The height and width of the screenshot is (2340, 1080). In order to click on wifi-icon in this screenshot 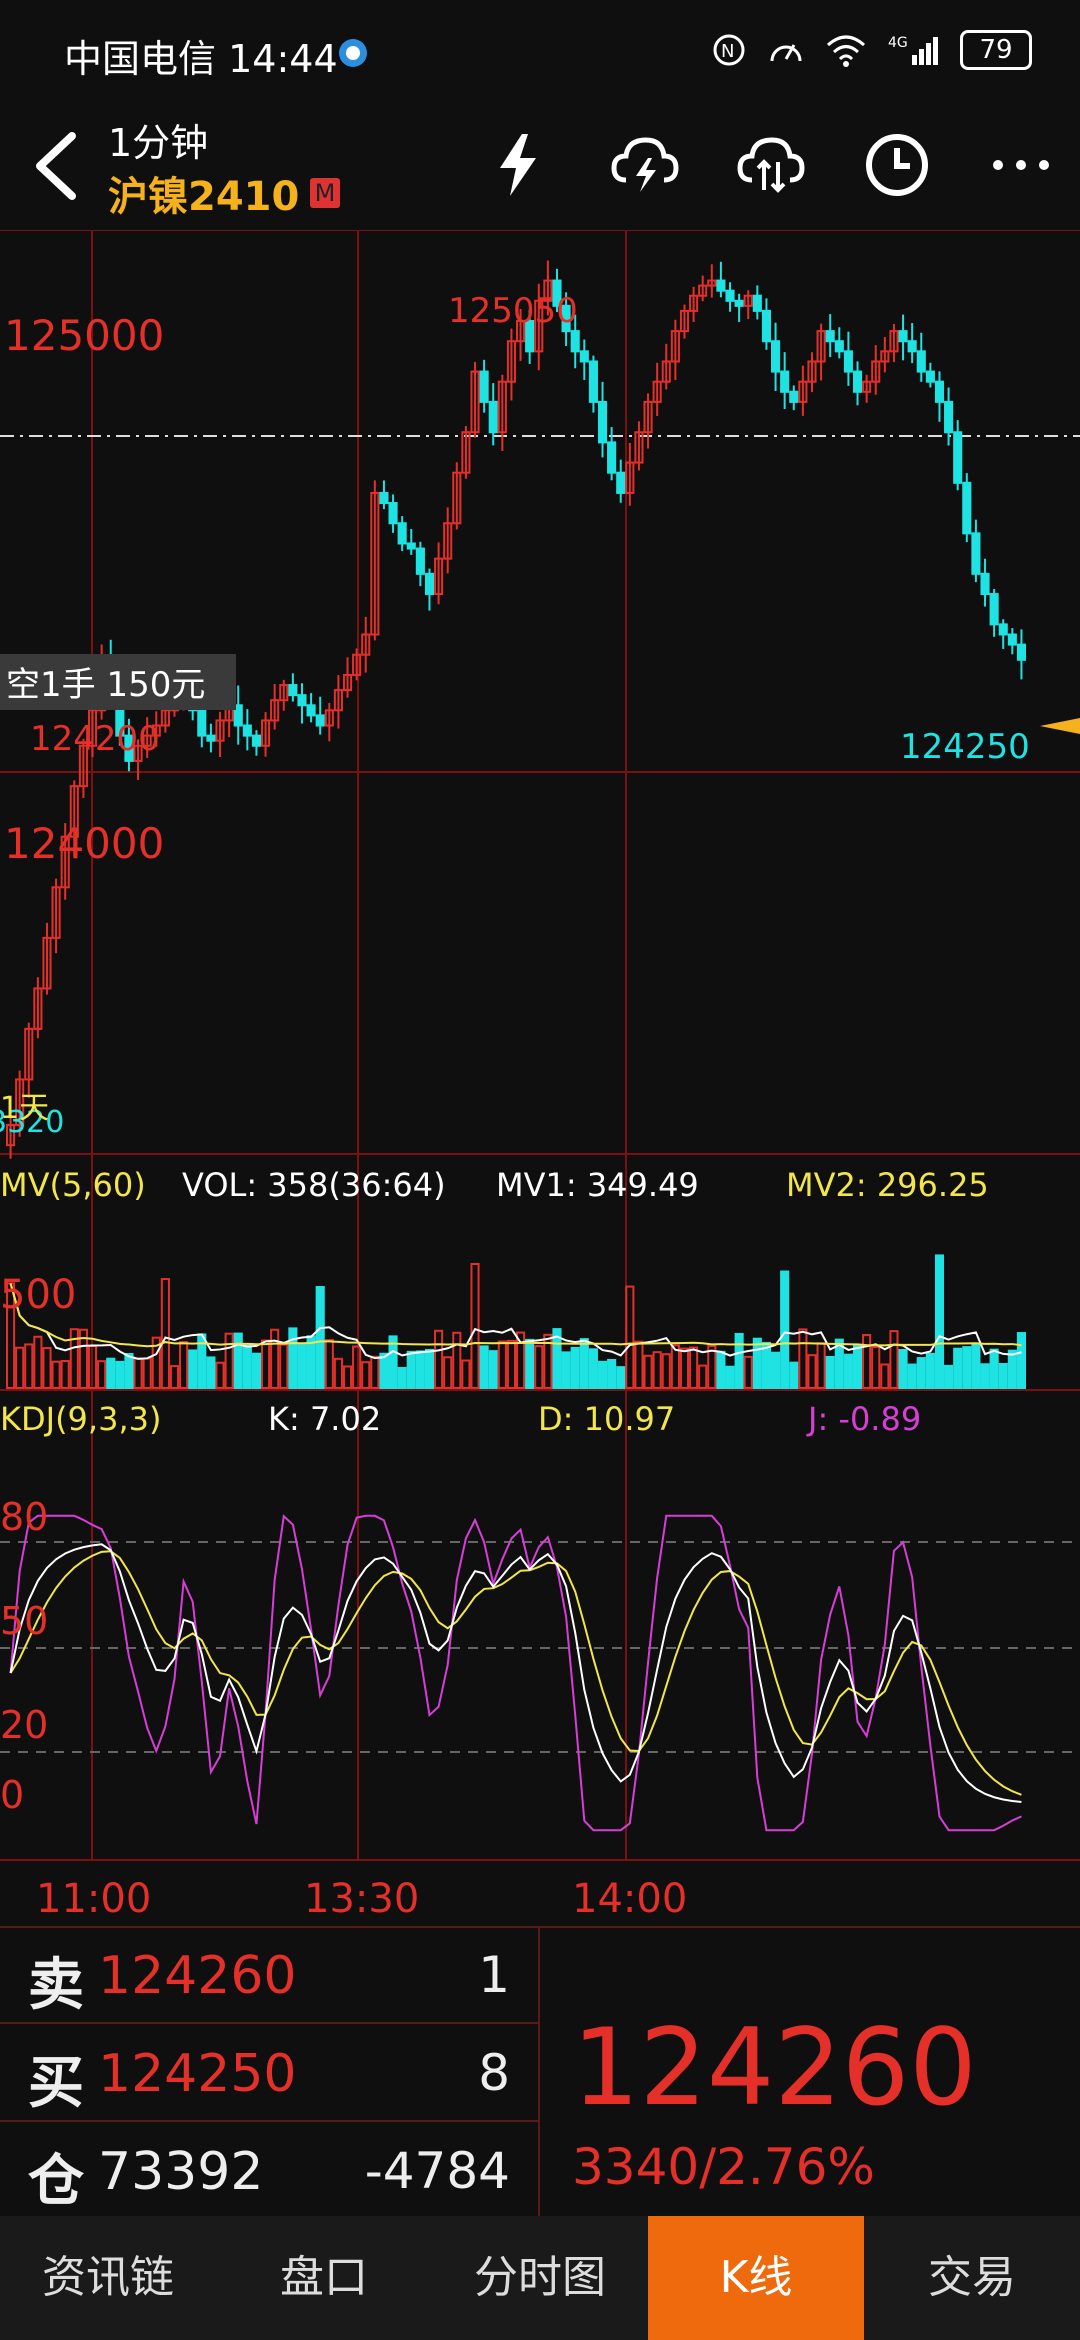, I will do `click(846, 51)`.